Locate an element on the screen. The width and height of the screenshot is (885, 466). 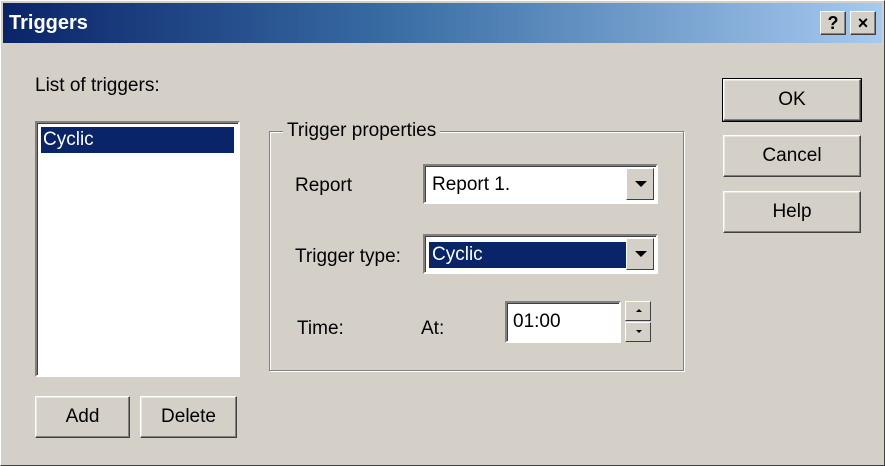
time-spin-down-icon is located at coordinates (638, 332).